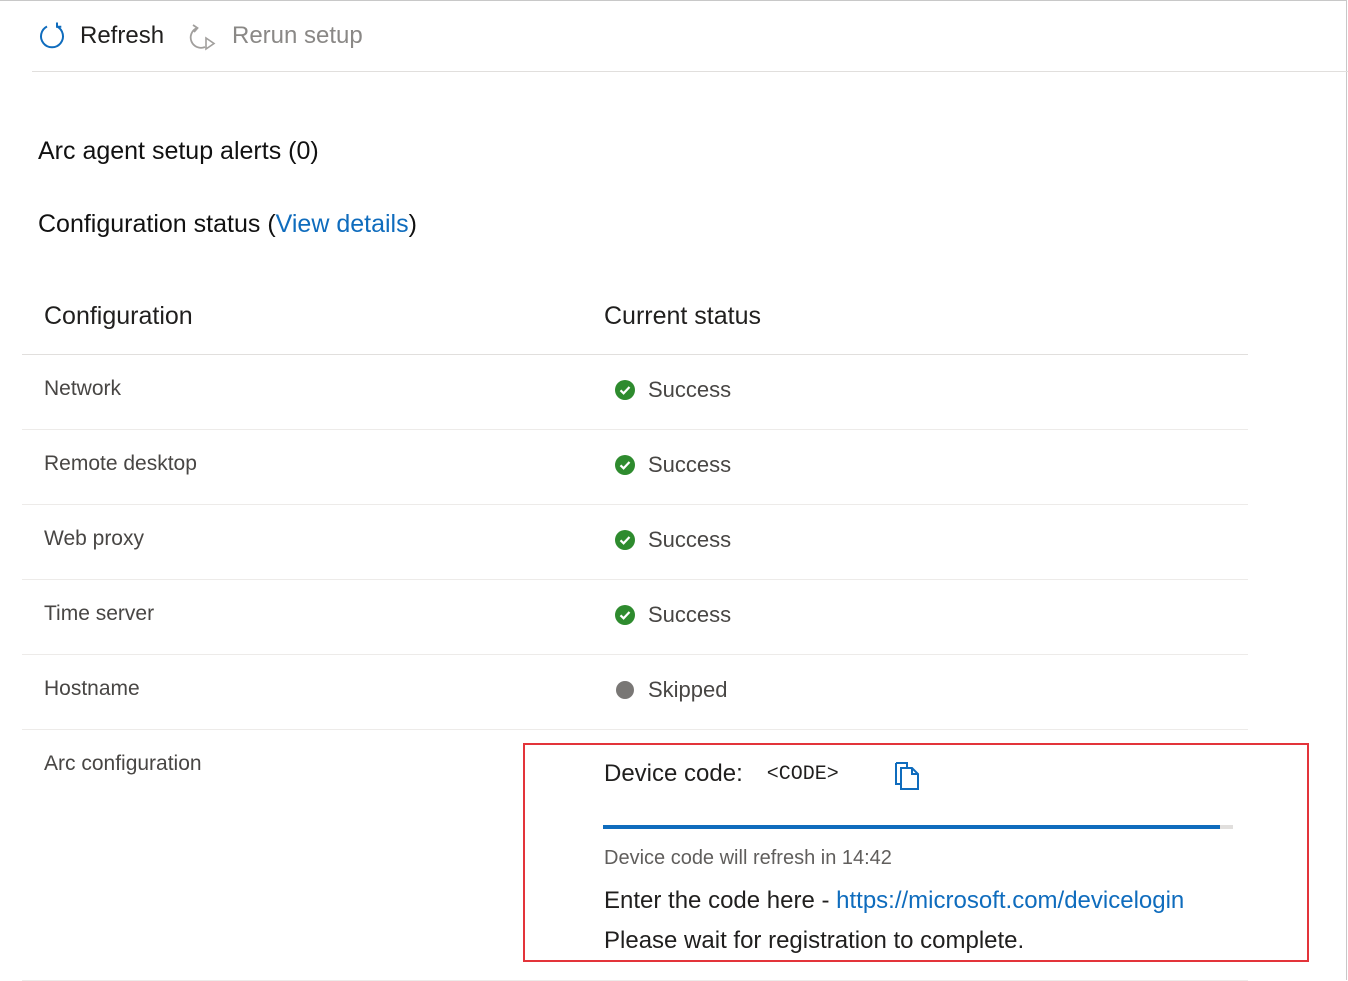 The height and width of the screenshot is (981, 1348). What do you see at coordinates (149, 224) in the screenshot?
I see `configuration-status-title: Configuration status` at bounding box center [149, 224].